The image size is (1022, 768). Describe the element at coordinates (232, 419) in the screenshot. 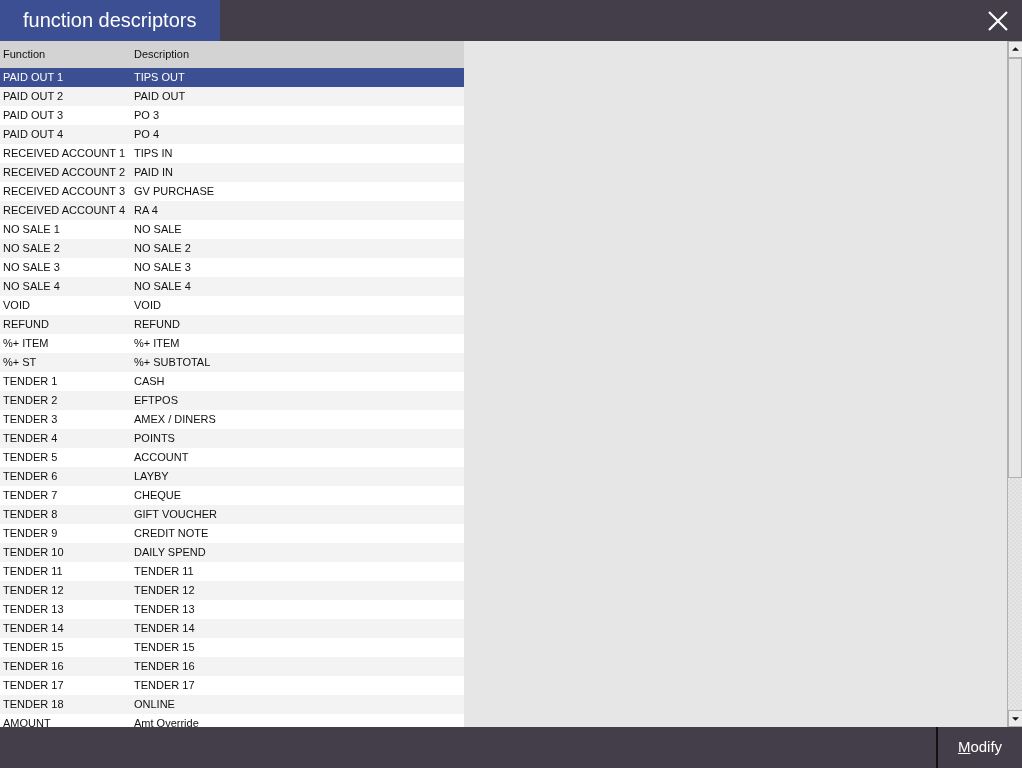

I see `table-row: TENDER 3 AMEX / DINERS` at that location.